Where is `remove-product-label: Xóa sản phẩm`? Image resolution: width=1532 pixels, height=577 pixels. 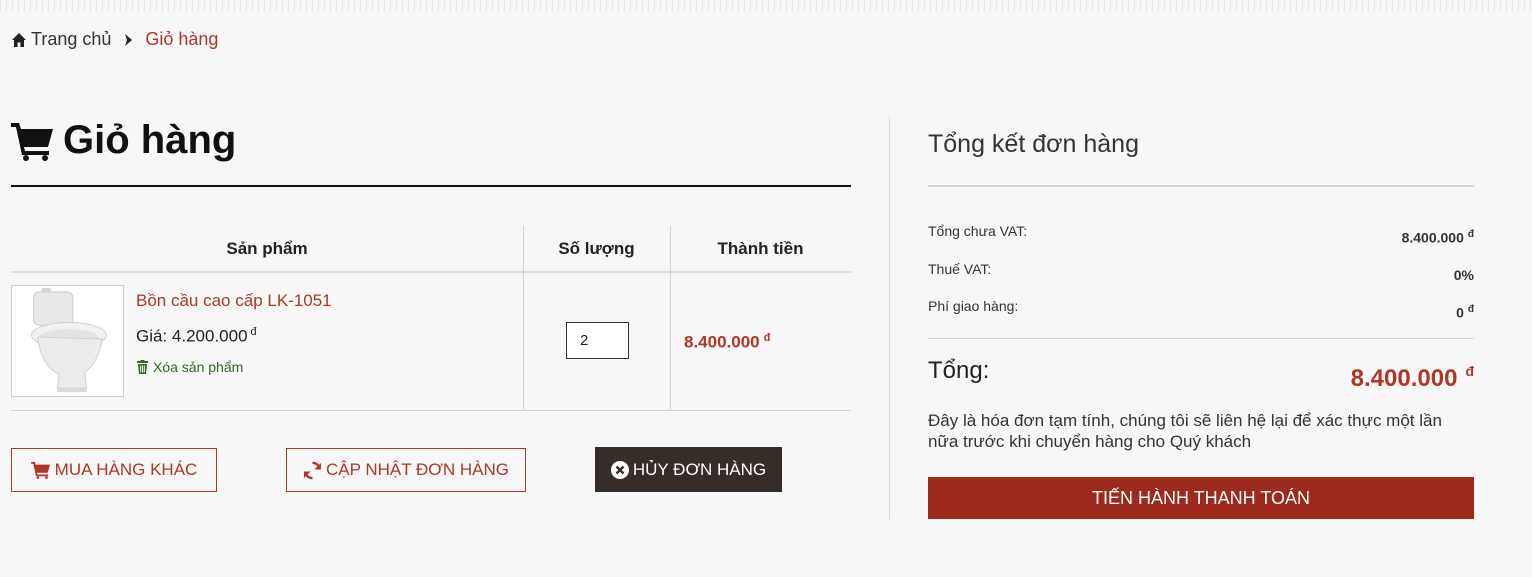
remove-product-label: Xóa sản phẩm is located at coordinates (198, 367).